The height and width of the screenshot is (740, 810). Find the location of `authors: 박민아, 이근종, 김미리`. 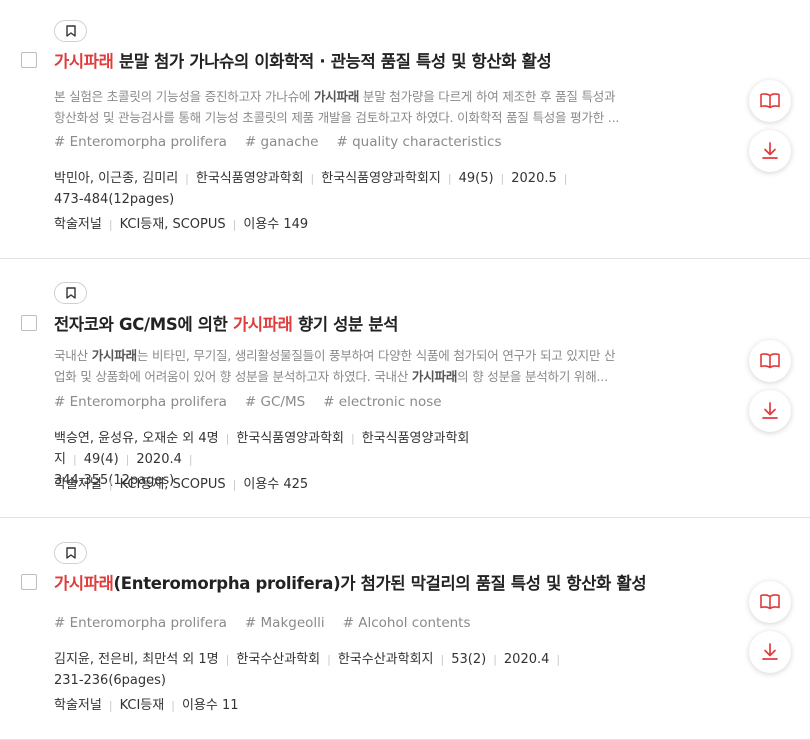

authors: 박민아, 이근종, 김미리 is located at coordinates (116, 178).